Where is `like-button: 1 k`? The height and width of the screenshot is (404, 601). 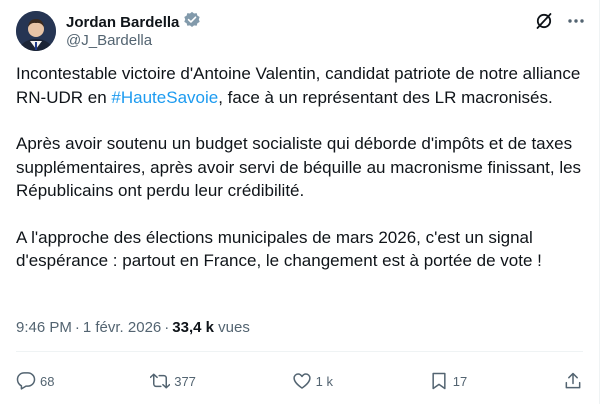 like-button: 1 k is located at coordinates (312, 381).